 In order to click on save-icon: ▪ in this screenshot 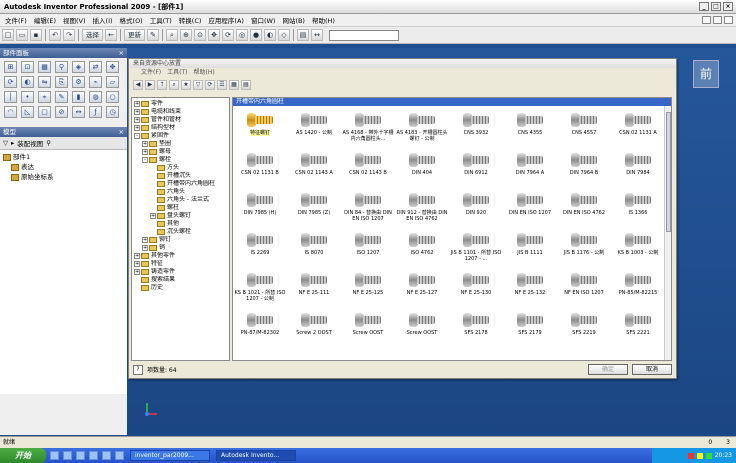, I will do `click(36, 35)`.